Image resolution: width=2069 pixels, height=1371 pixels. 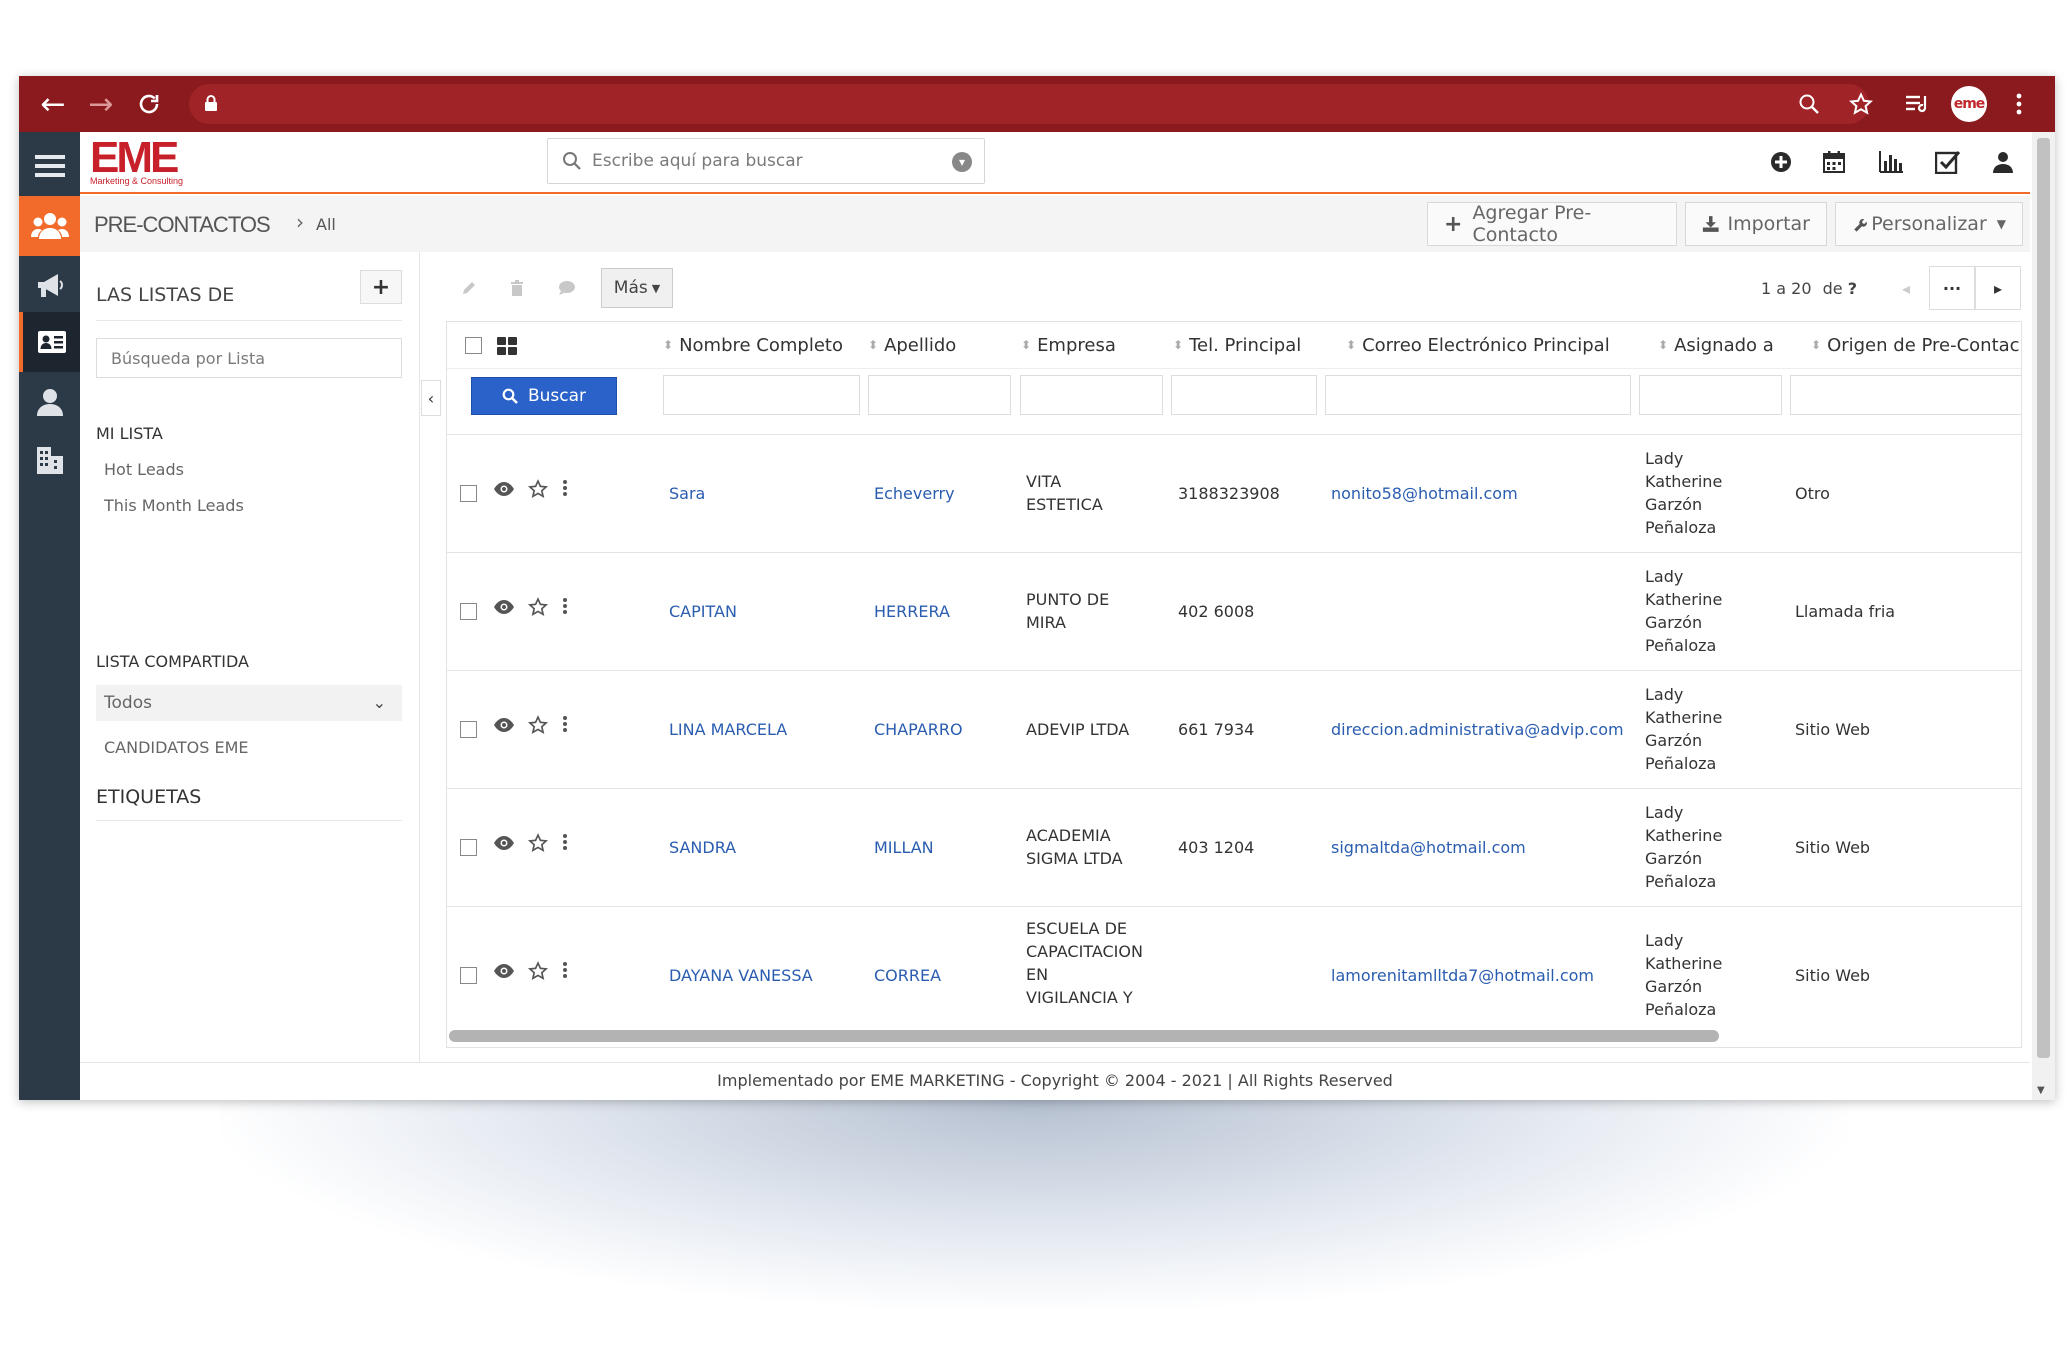 I want to click on cell-correo: nonito58@hotmail.com, so click(x=1424, y=493).